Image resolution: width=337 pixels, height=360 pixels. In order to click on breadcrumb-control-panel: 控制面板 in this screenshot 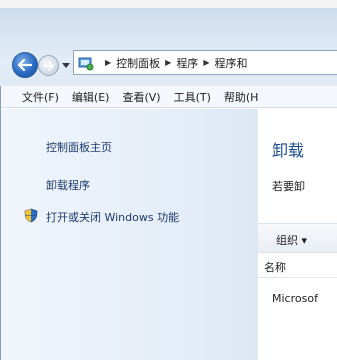, I will do `click(138, 63)`.